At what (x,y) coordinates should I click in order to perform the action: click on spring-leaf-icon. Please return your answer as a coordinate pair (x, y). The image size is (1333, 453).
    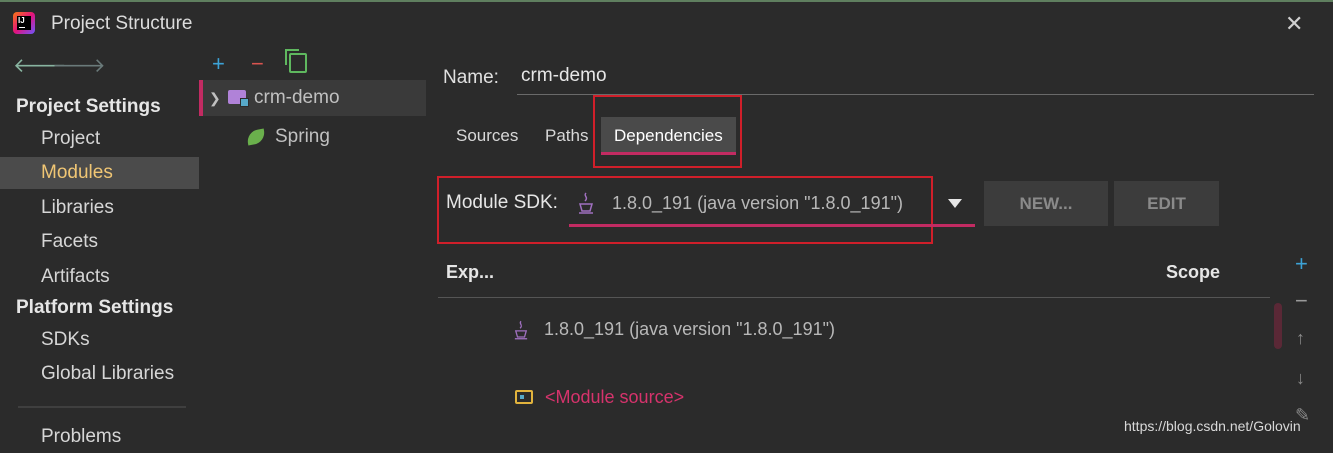
    Looking at the image, I should click on (256, 137).